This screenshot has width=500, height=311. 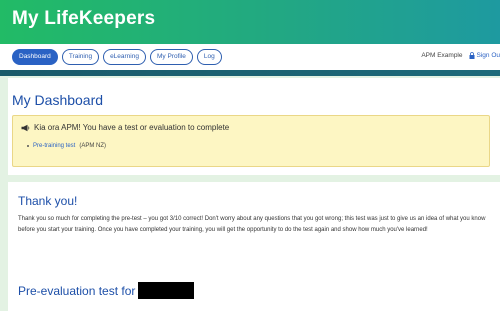 I want to click on tab-log: Log, so click(x=209, y=57).